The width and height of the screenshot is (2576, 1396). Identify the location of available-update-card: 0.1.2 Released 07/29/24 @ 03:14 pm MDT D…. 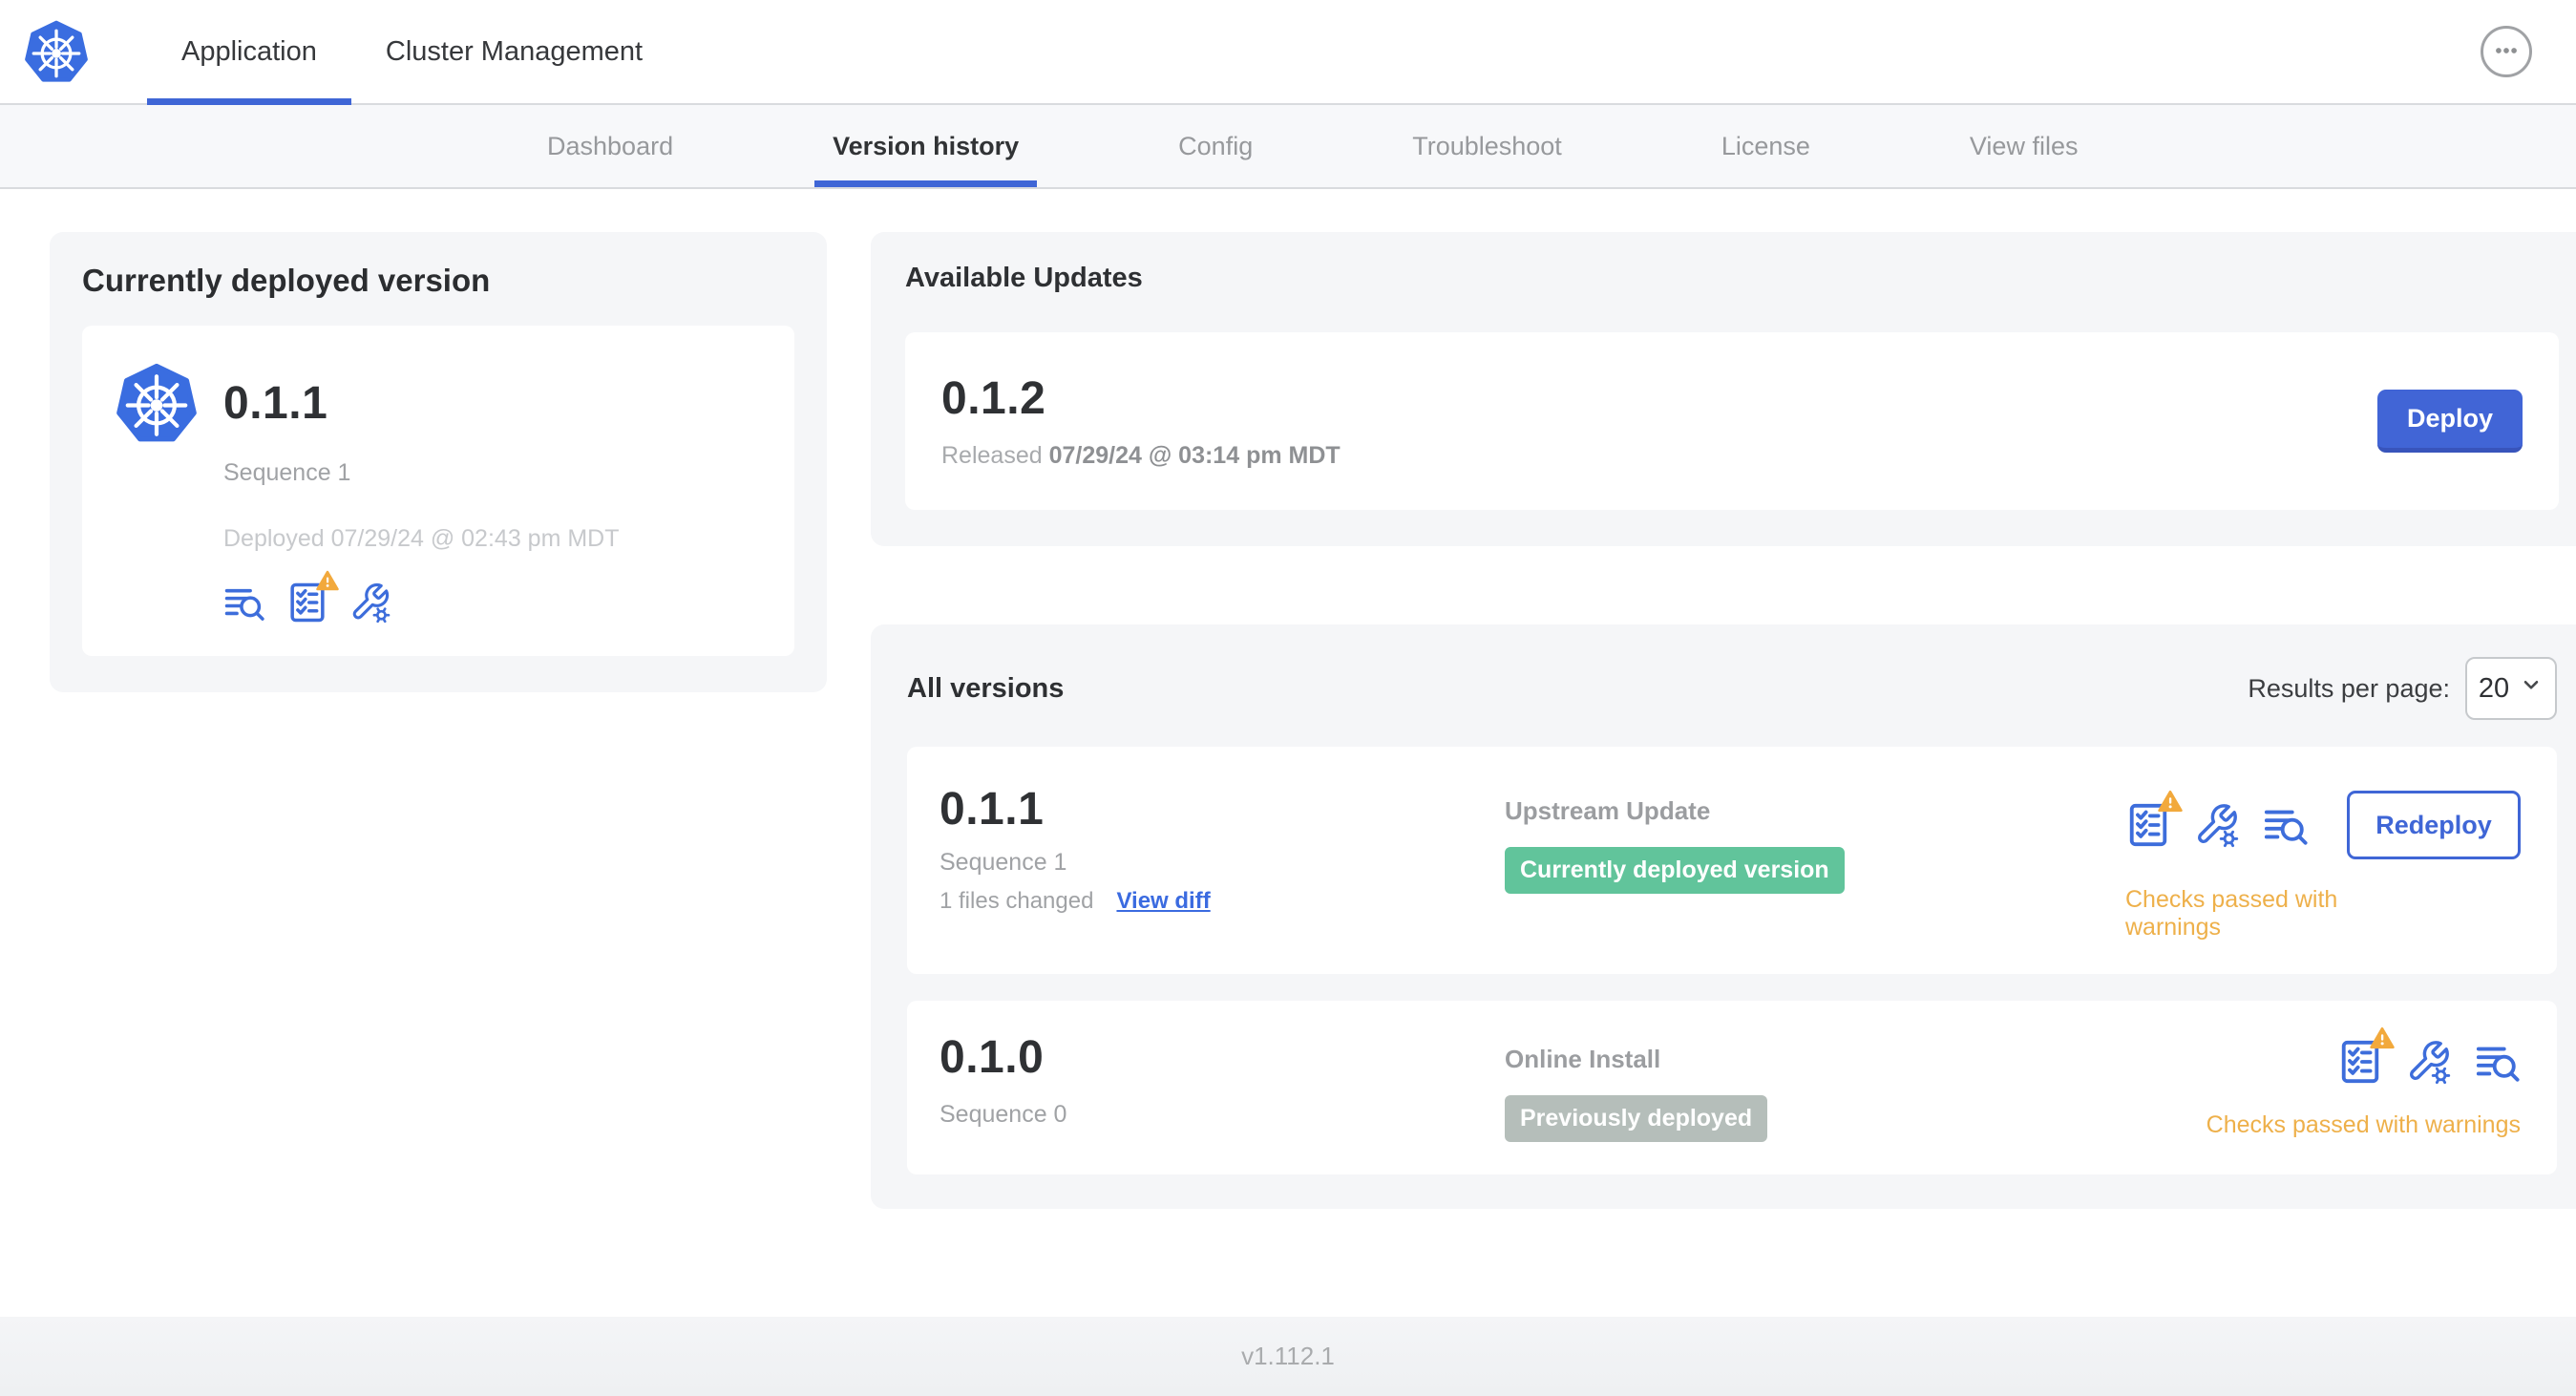
(1732, 421).